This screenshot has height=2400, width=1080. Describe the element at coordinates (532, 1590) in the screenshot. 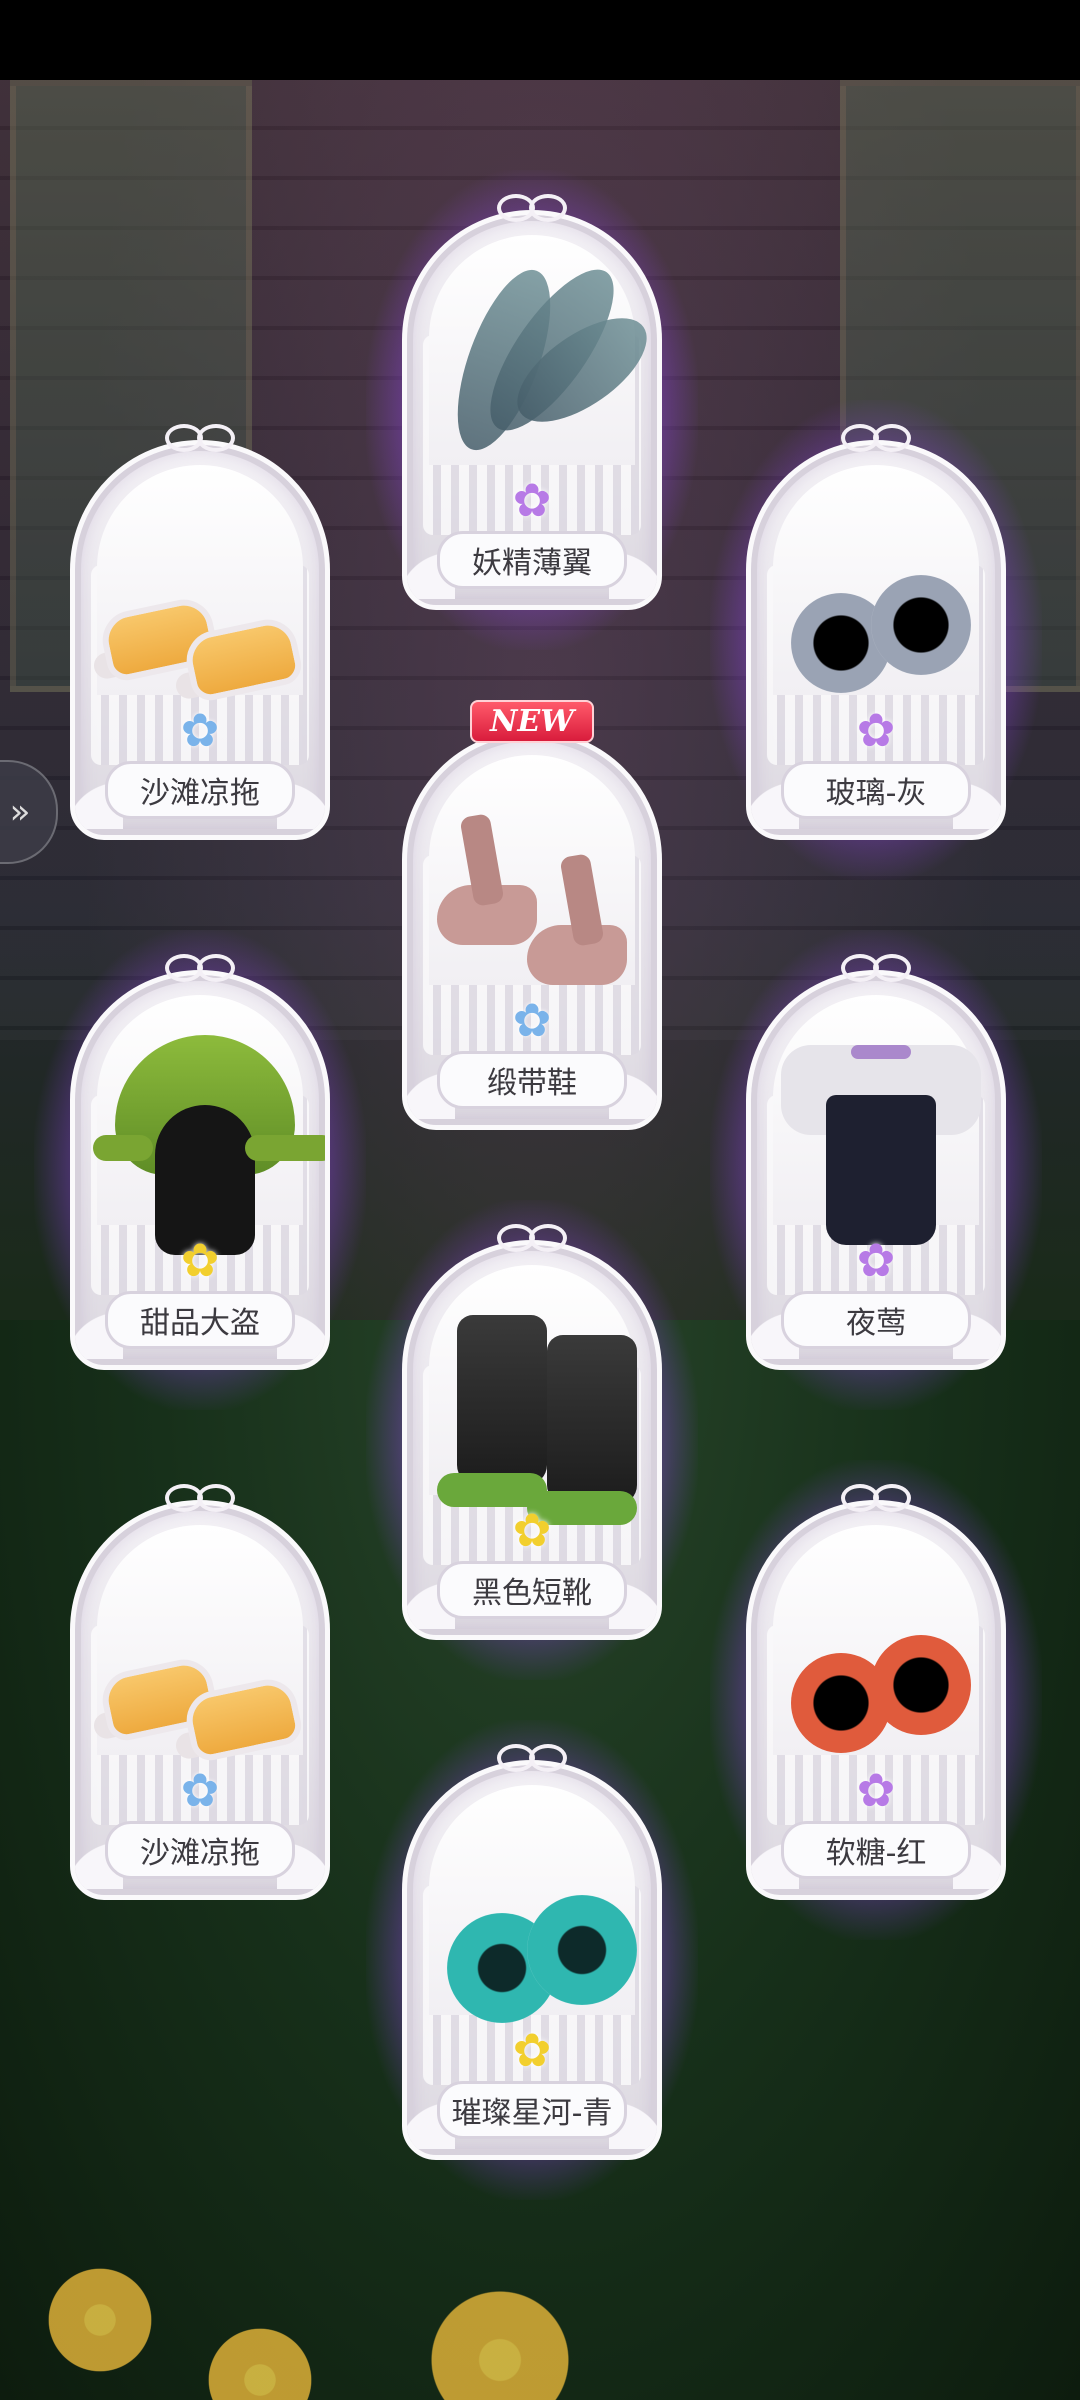

I see `item-name-label: 黑色短靴` at that location.